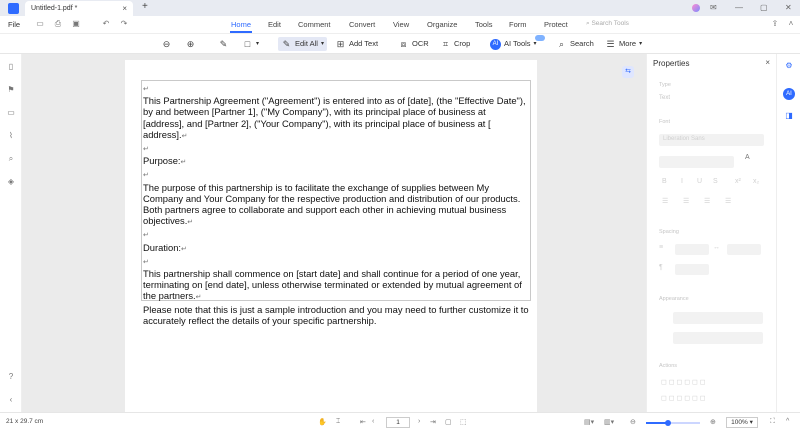 The height and width of the screenshot is (432, 800). I want to click on file-menu: File, so click(14, 24).